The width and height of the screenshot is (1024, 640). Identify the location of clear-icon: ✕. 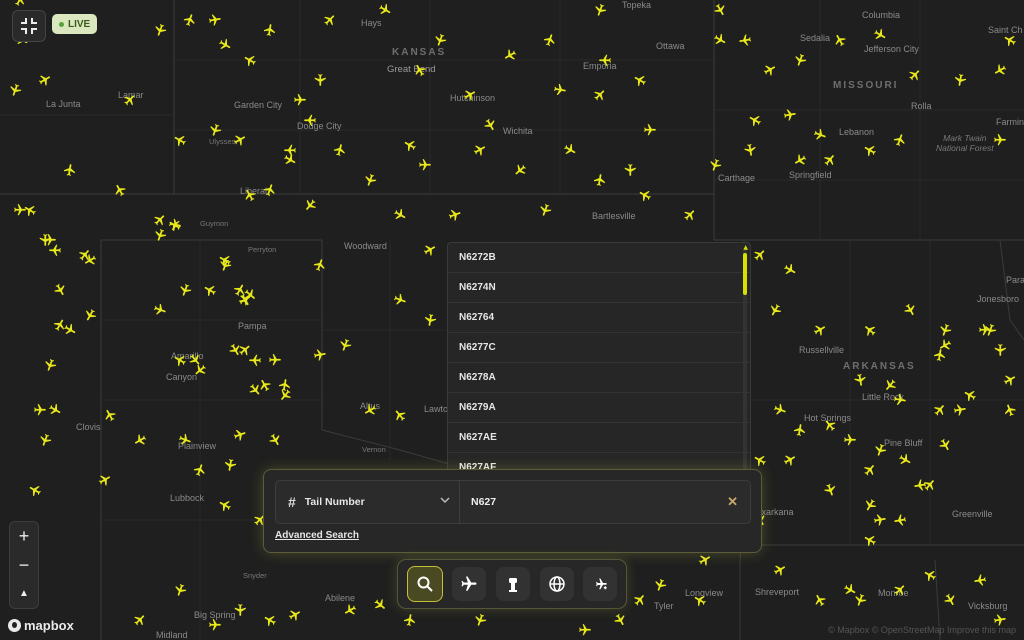
(732, 502).